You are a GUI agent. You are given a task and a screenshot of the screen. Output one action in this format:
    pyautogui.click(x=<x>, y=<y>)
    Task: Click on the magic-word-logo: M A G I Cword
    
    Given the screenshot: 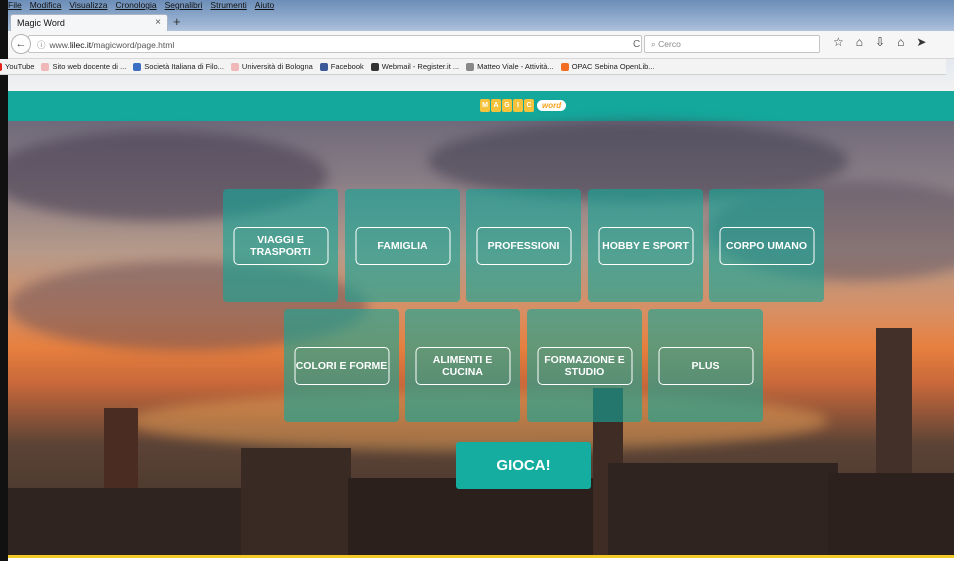 What is the action you would take?
    pyautogui.click(x=523, y=105)
    